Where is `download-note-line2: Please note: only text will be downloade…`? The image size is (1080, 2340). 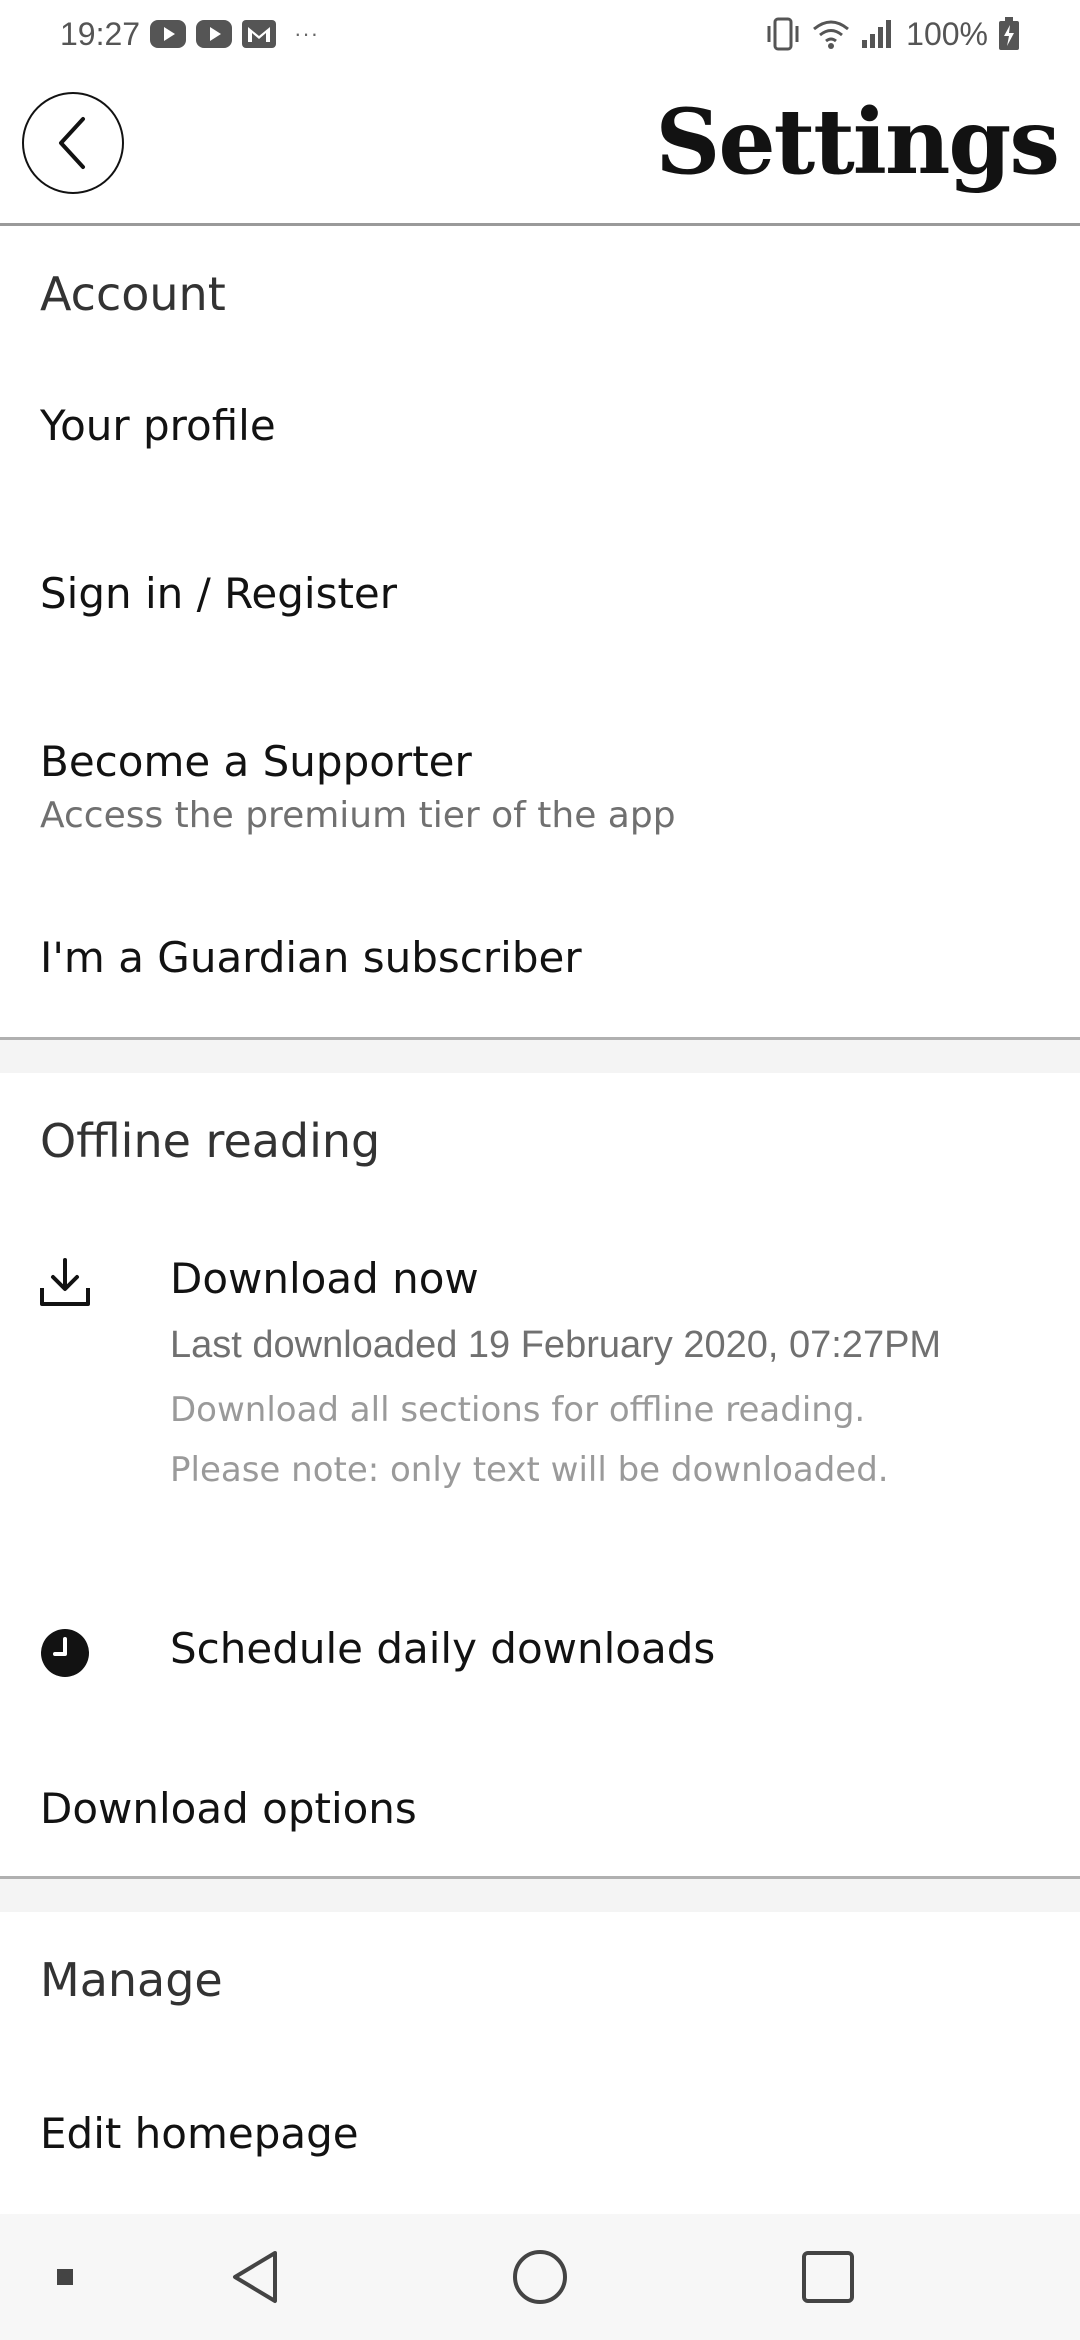 download-note-line2: Please note: only text will be downloade… is located at coordinates (529, 1470).